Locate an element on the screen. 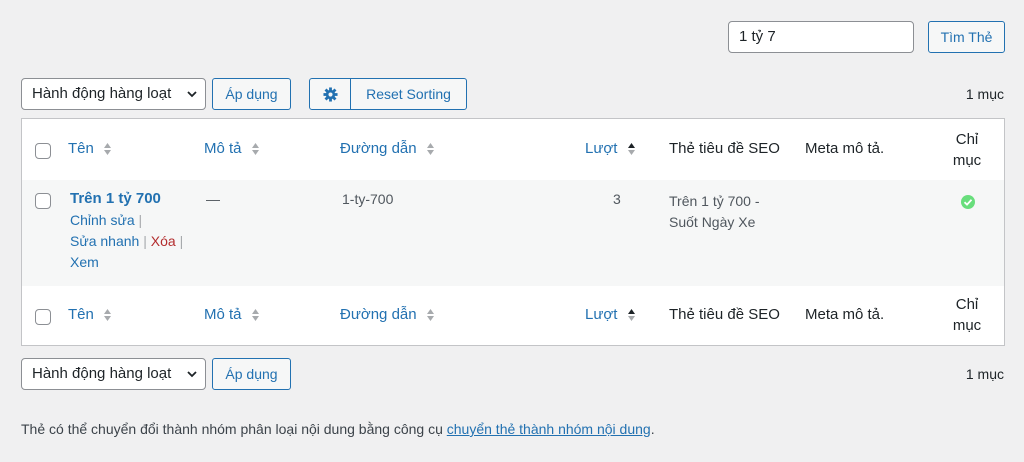  apply-button-bottom: Áp dụng is located at coordinates (251, 374).